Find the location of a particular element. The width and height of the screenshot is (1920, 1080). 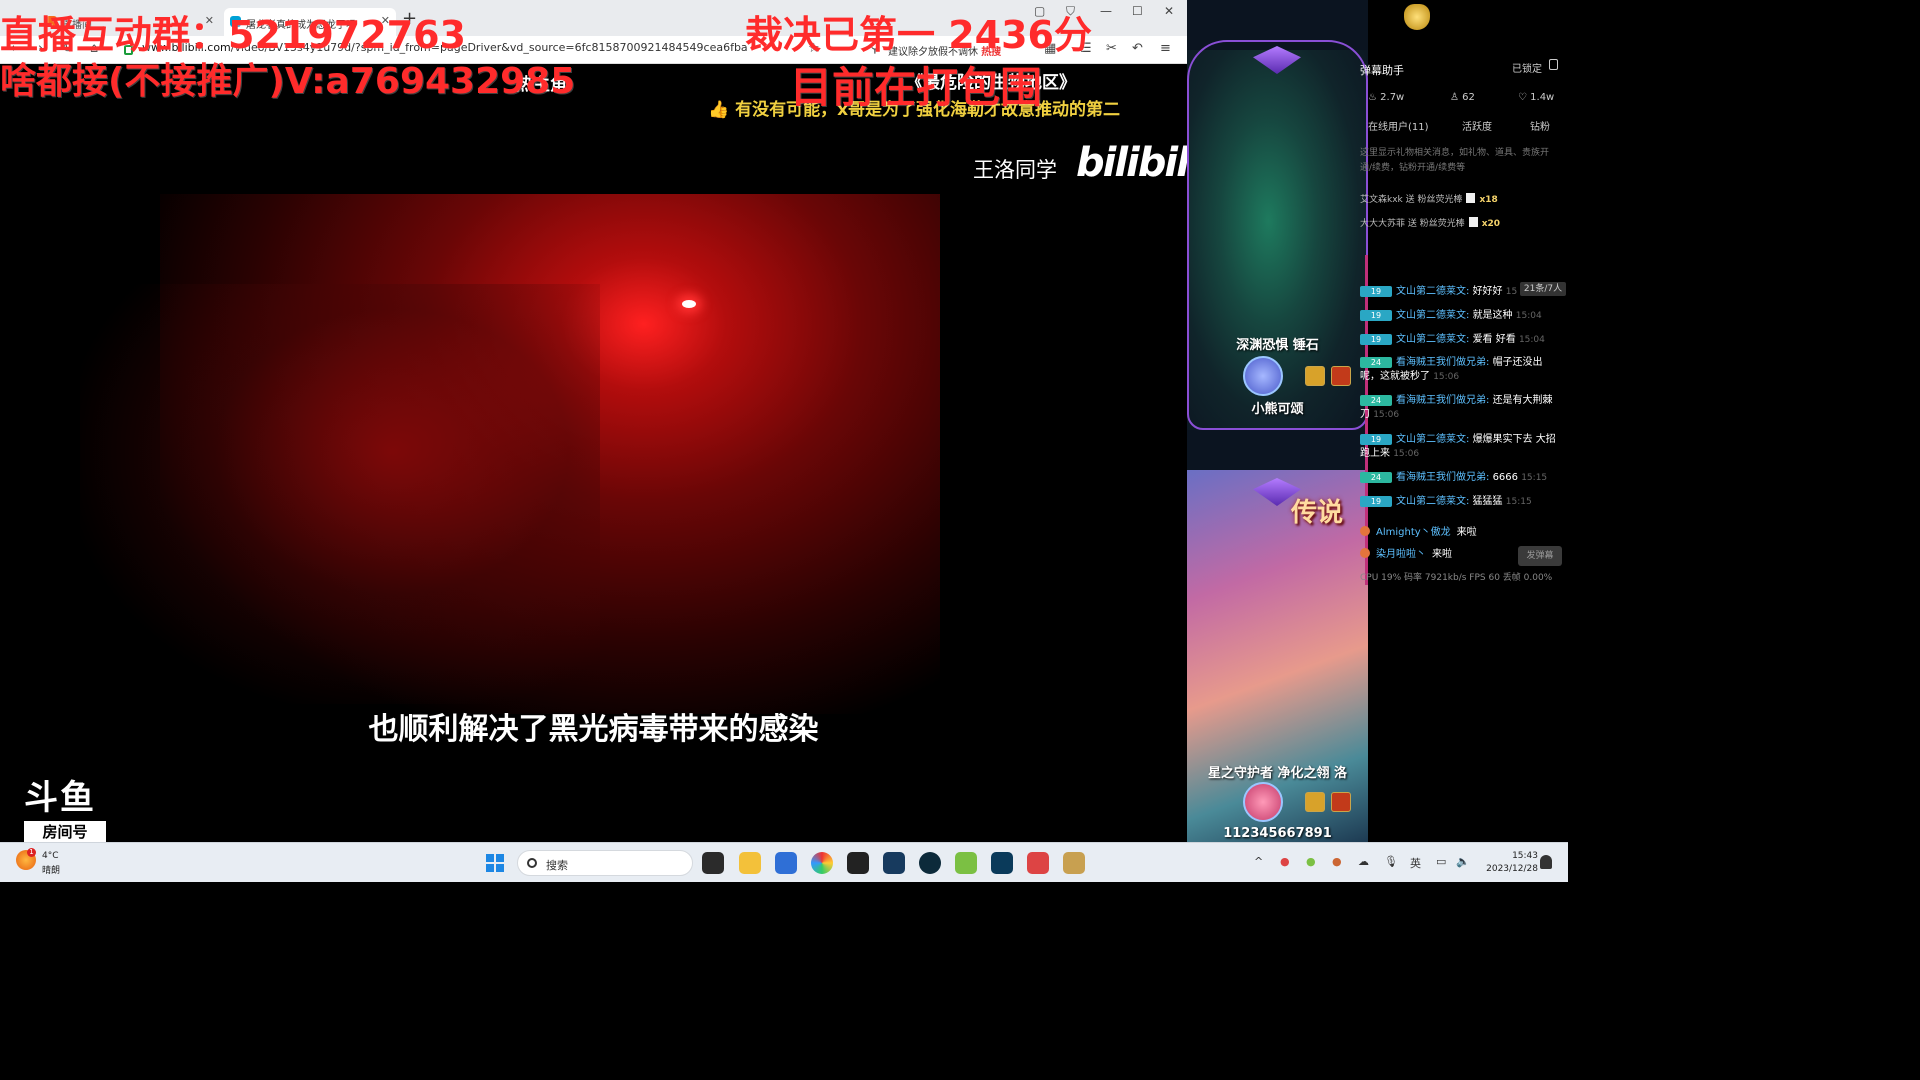

user-entry: Almighty丶傲龙 来啦 is located at coordinates (1418, 530).